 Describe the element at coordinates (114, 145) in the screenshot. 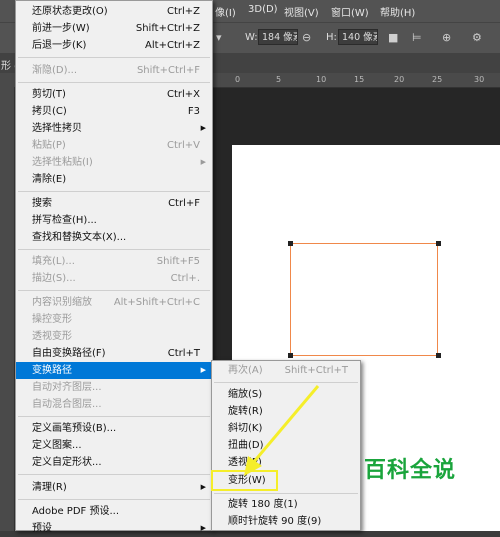

I see `menu-item-paste: 粘贴(P) Ctrl+V` at that location.